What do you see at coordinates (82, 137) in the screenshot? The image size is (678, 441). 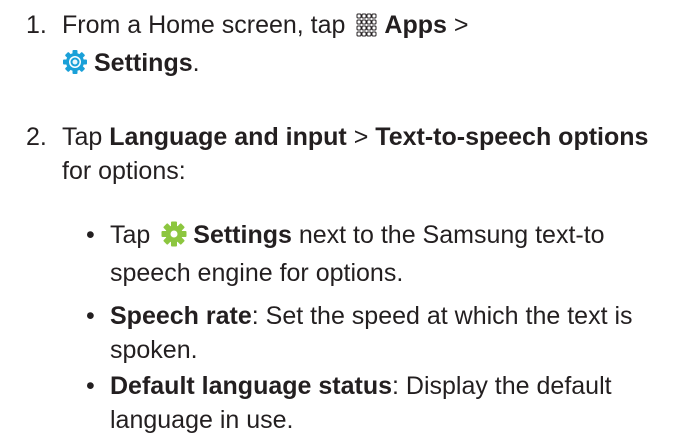 I see `step-2-intro: Tap` at bounding box center [82, 137].